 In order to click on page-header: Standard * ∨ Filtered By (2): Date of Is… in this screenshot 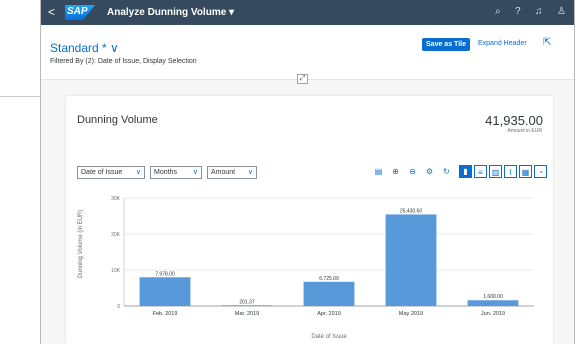, I will do `click(307, 52)`.